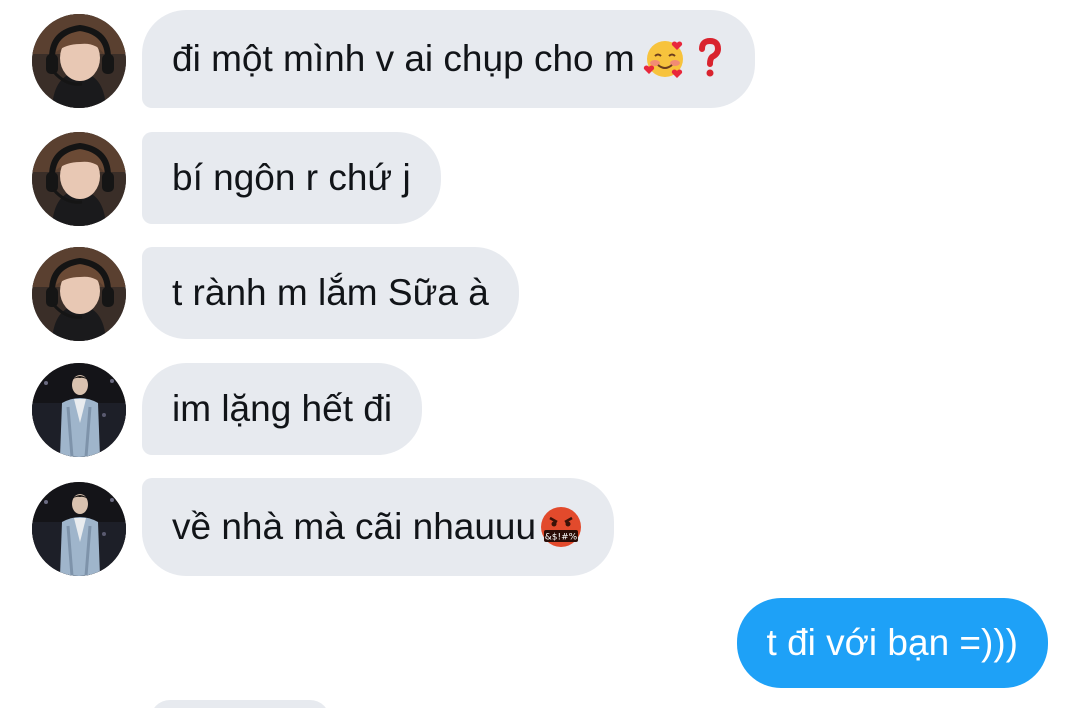  I want to click on message-text: t đi với bạn =))), so click(892, 642).